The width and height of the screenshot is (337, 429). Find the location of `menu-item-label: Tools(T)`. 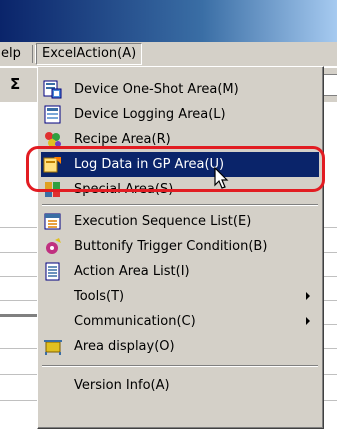

menu-item-label: Tools(T) is located at coordinates (99, 296).